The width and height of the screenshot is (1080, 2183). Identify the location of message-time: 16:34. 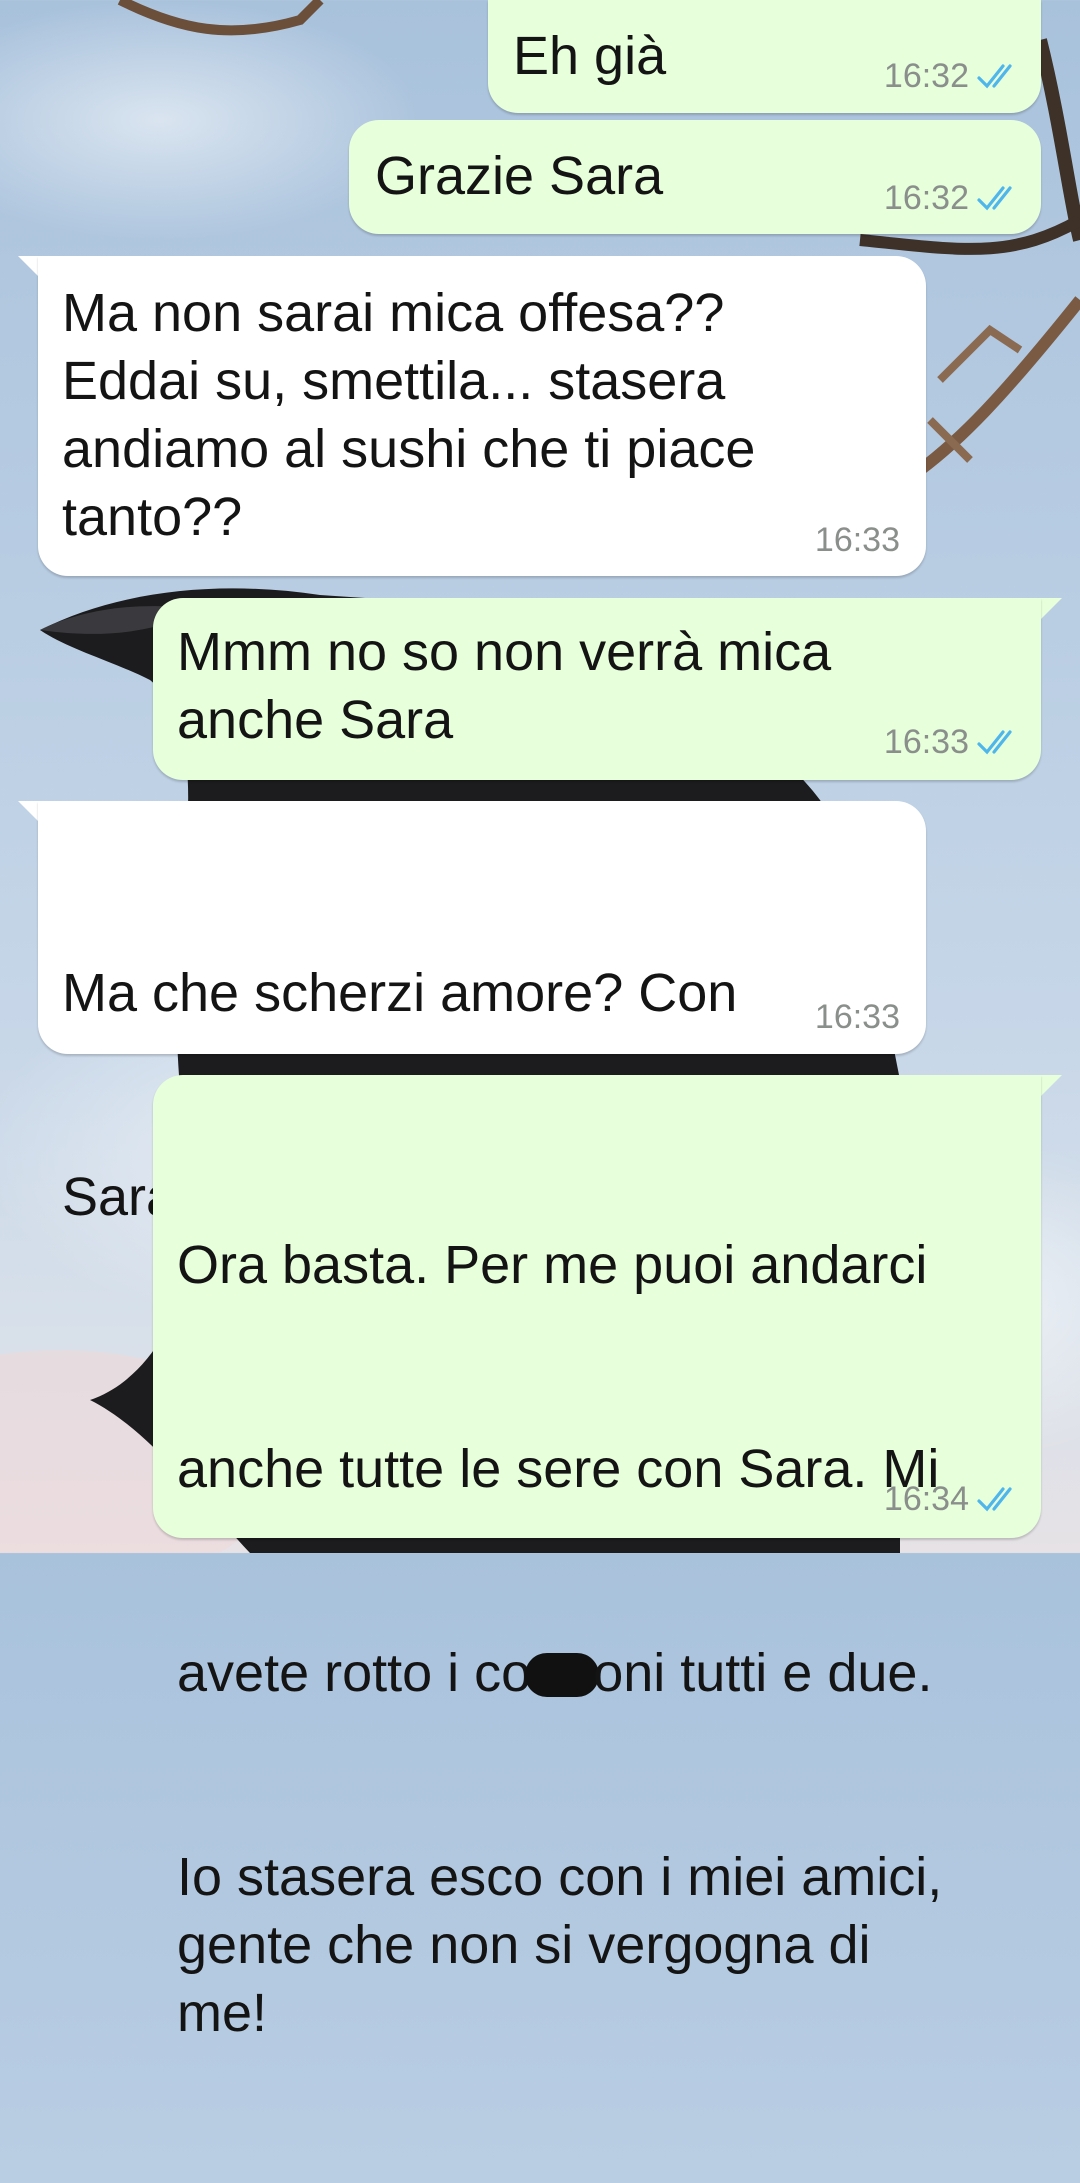
(926, 1499).